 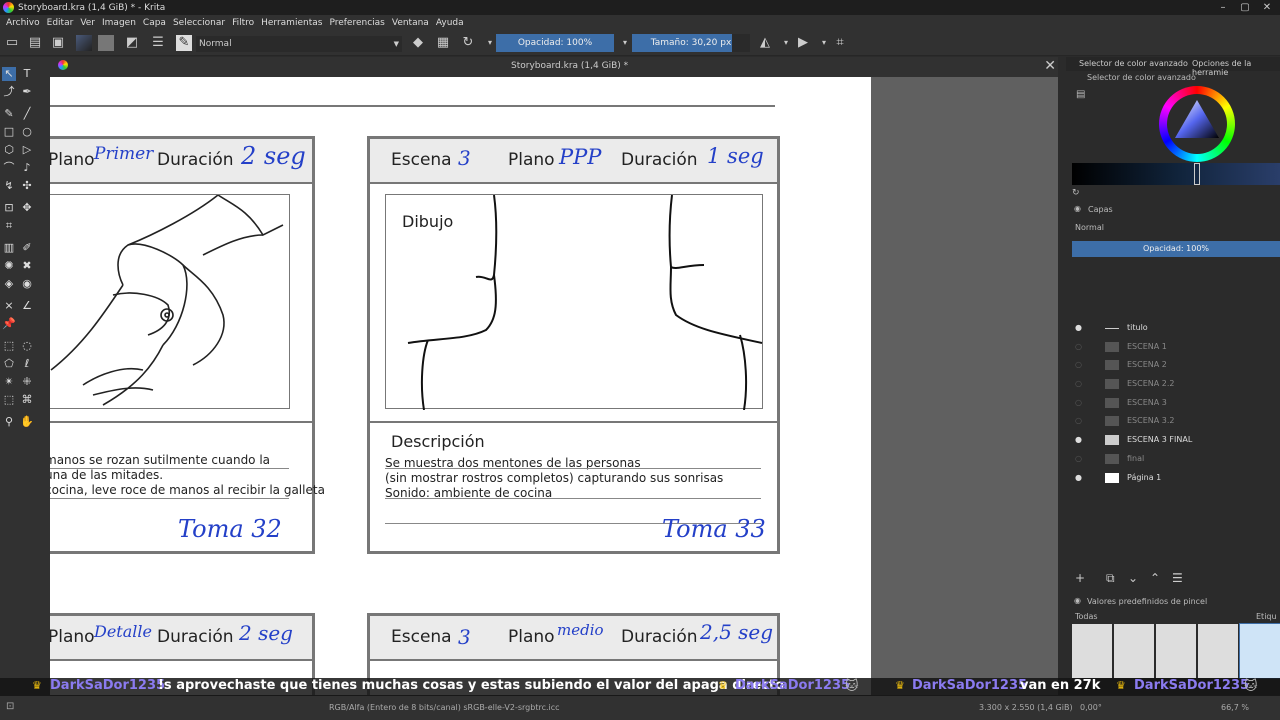 I want to click on tab-tool-options: Opciones de la herramie, so click(x=1236, y=68).